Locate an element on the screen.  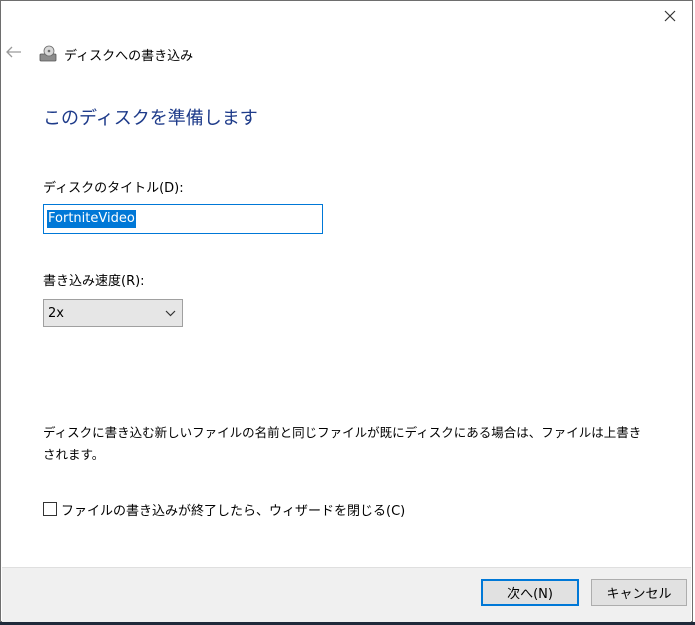
page-heading: このディスクを準備します is located at coordinates (150, 118).